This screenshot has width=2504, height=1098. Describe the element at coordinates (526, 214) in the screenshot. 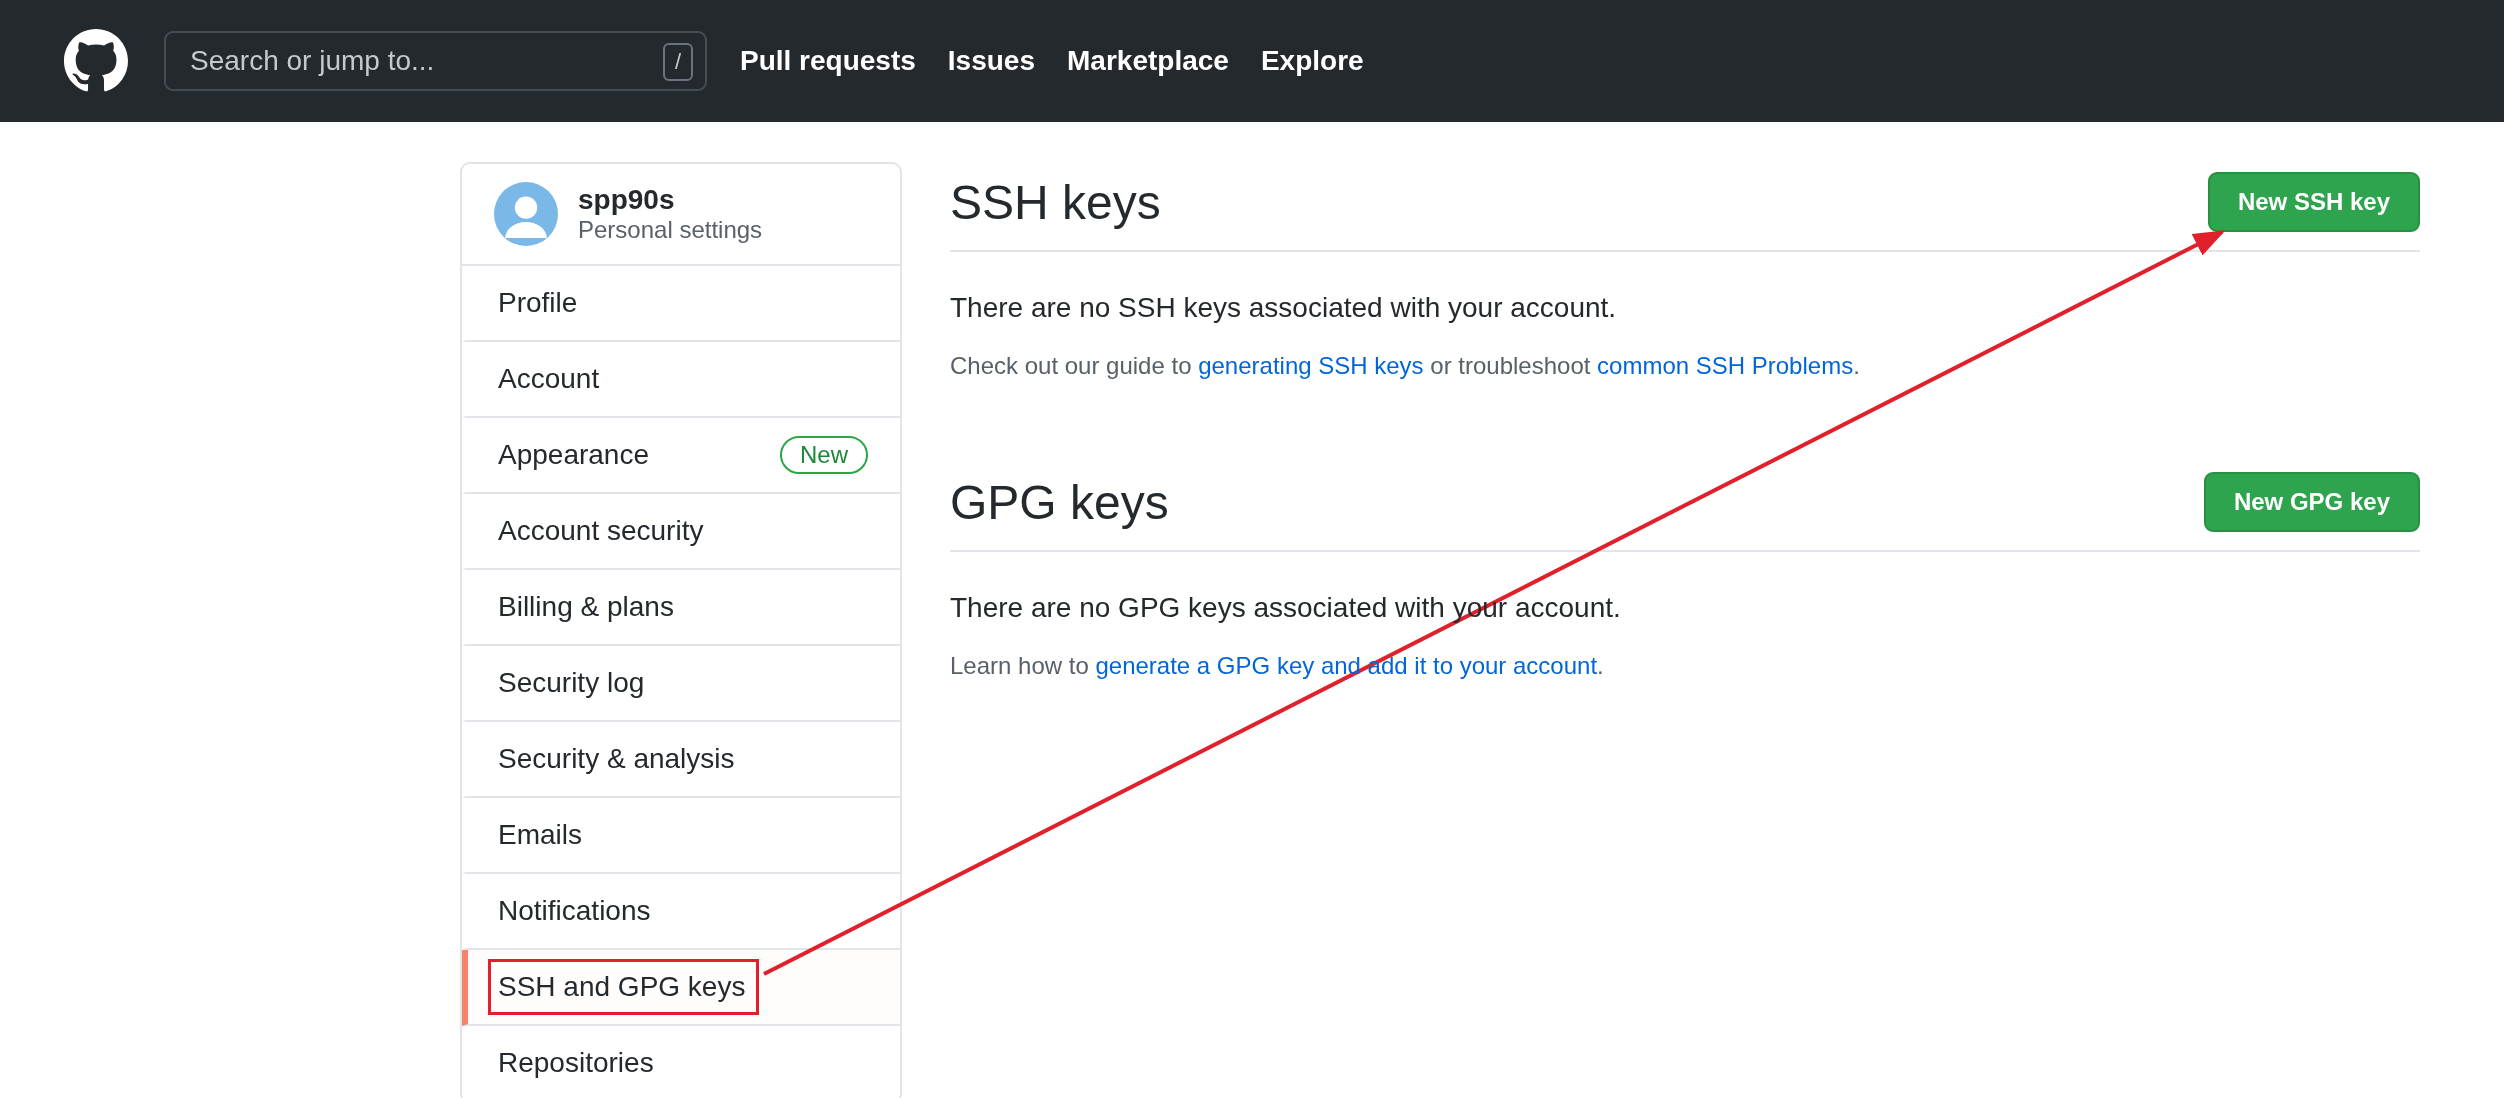

I see `avatar-icon` at that location.